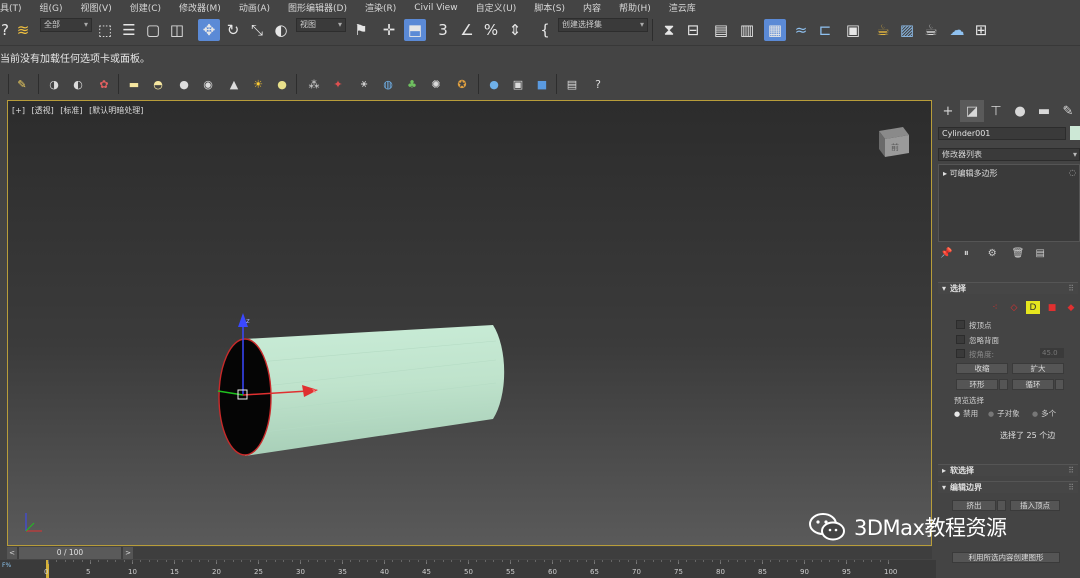 The width and height of the screenshot is (1080, 578). Describe the element at coordinates (996, 253) in the screenshot. I see `make-unique-icon: ⚙` at that location.